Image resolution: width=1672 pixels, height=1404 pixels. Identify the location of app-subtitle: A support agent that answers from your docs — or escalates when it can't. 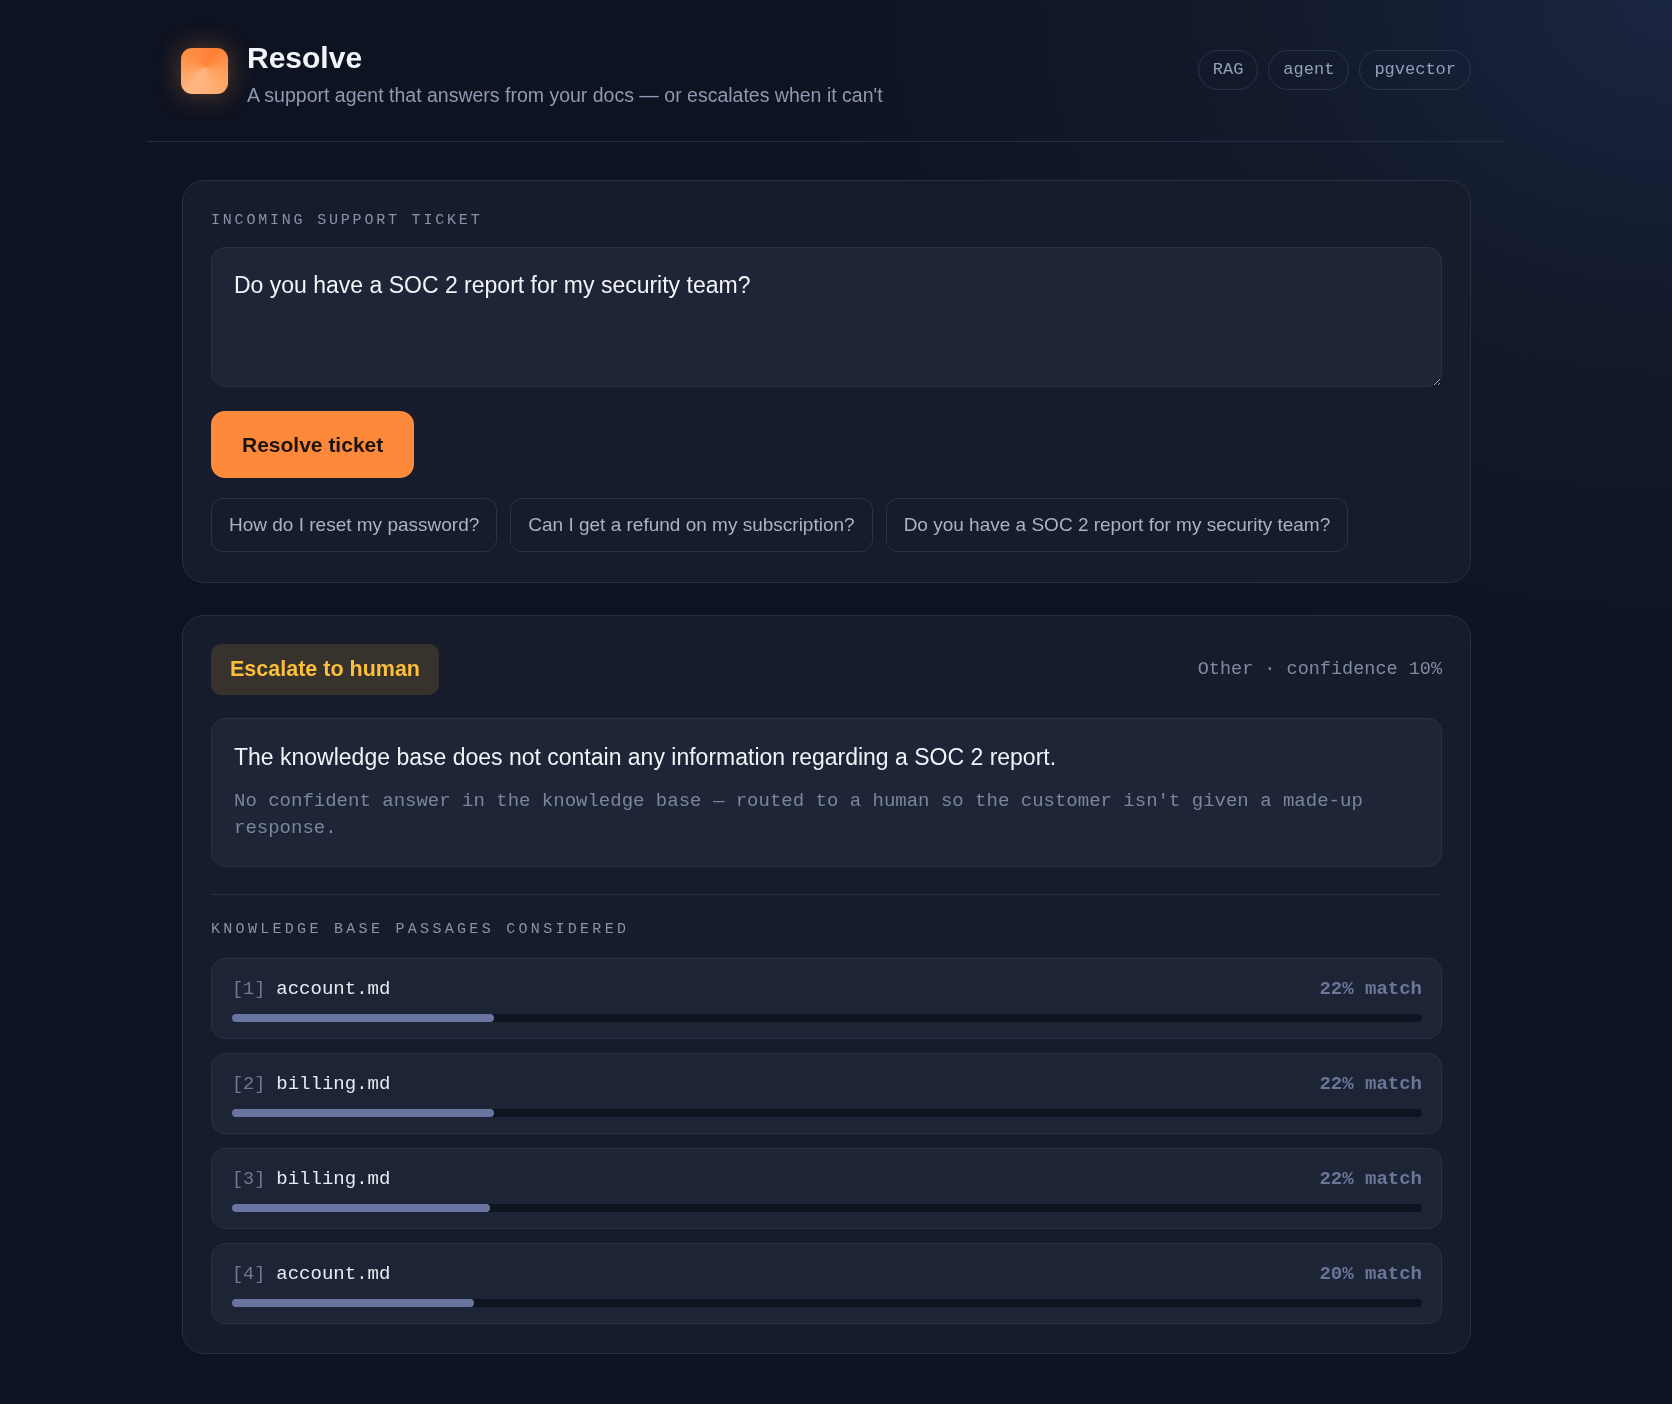
(565, 95).